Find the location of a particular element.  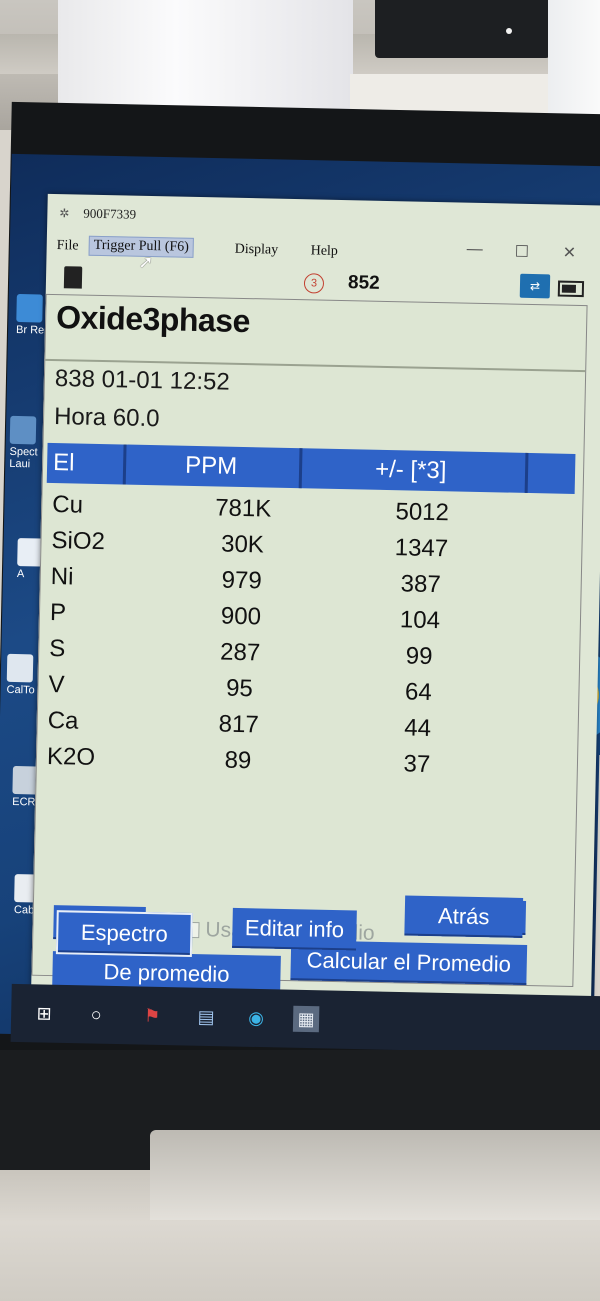

error-cell: 1347 is located at coordinates (421, 548).